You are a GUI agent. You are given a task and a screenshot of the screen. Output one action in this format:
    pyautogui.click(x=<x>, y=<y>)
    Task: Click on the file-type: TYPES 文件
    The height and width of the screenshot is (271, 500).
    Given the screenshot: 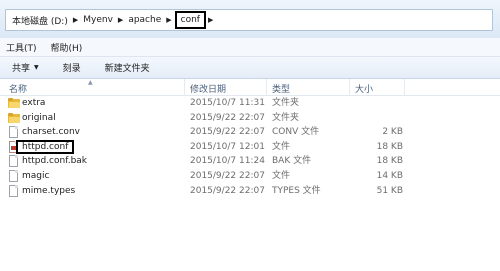 What is the action you would take?
    pyautogui.click(x=296, y=190)
    